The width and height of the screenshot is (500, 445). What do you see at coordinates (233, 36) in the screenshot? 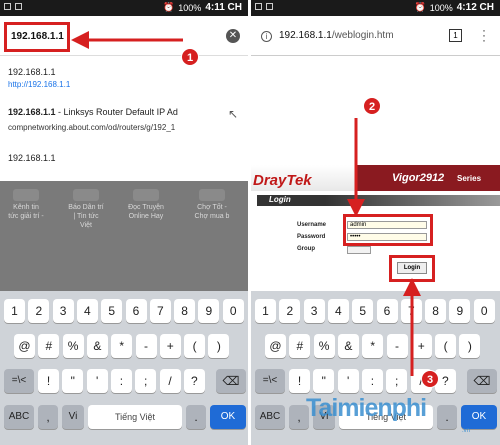
I see `clear-icon: ✕` at bounding box center [233, 36].